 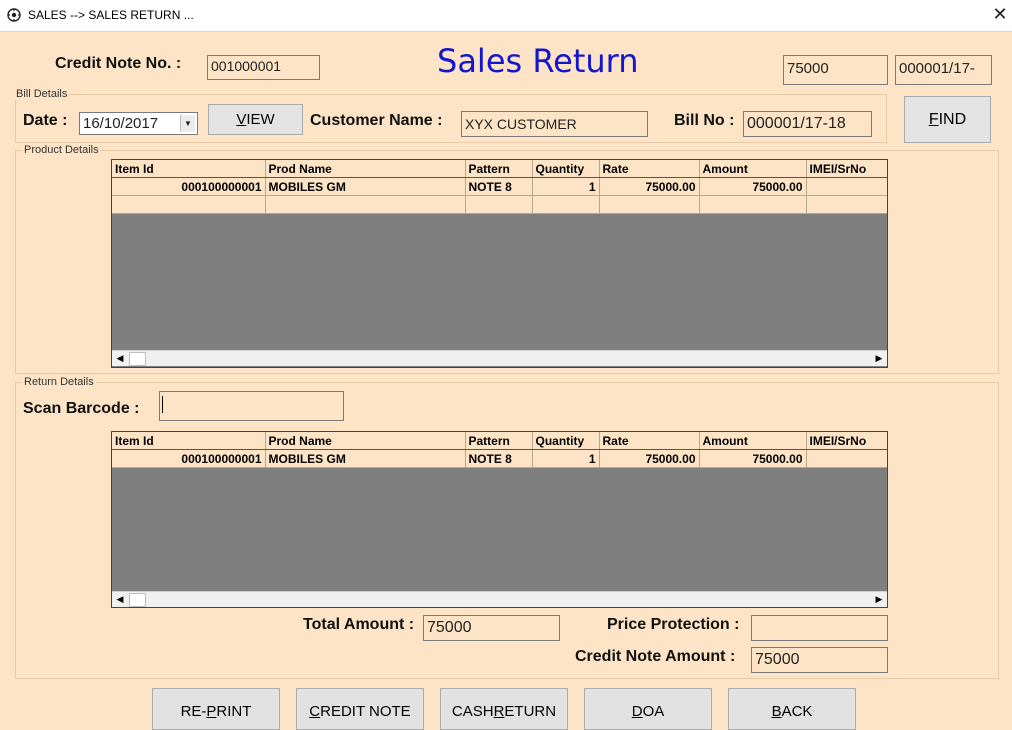 I want to click on bill-no-label: Bill No :, so click(x=704, y=120).